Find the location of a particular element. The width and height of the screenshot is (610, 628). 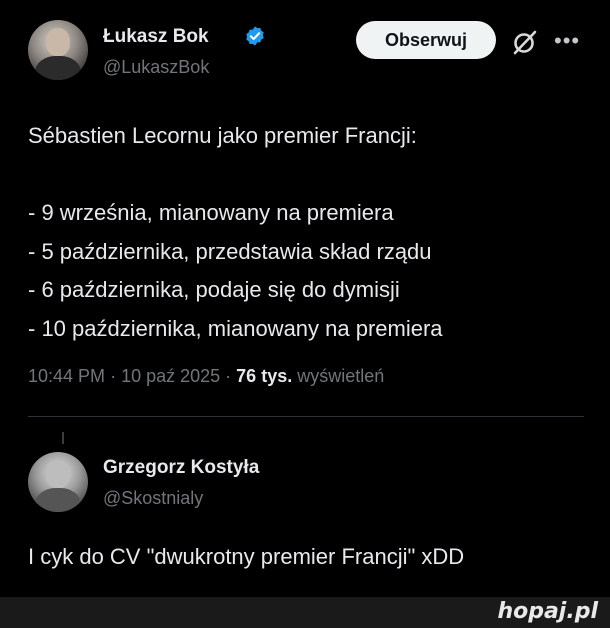

tweet-line is located at coordinates (308, 175).